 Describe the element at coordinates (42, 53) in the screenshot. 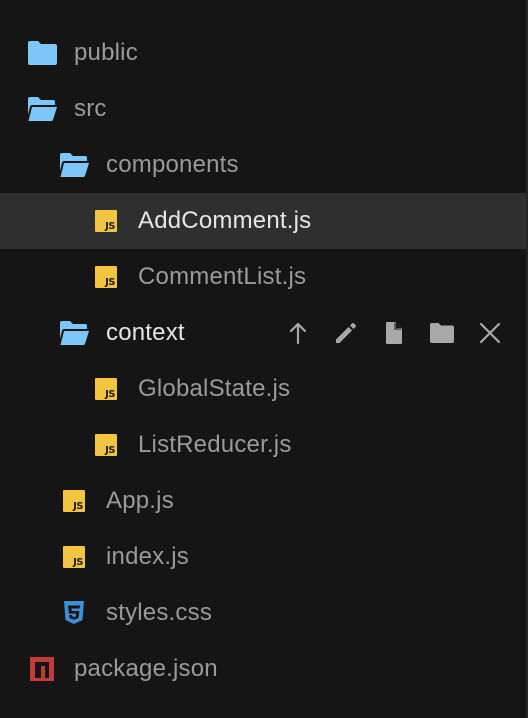

I see `folder-closed-icon` at that location.